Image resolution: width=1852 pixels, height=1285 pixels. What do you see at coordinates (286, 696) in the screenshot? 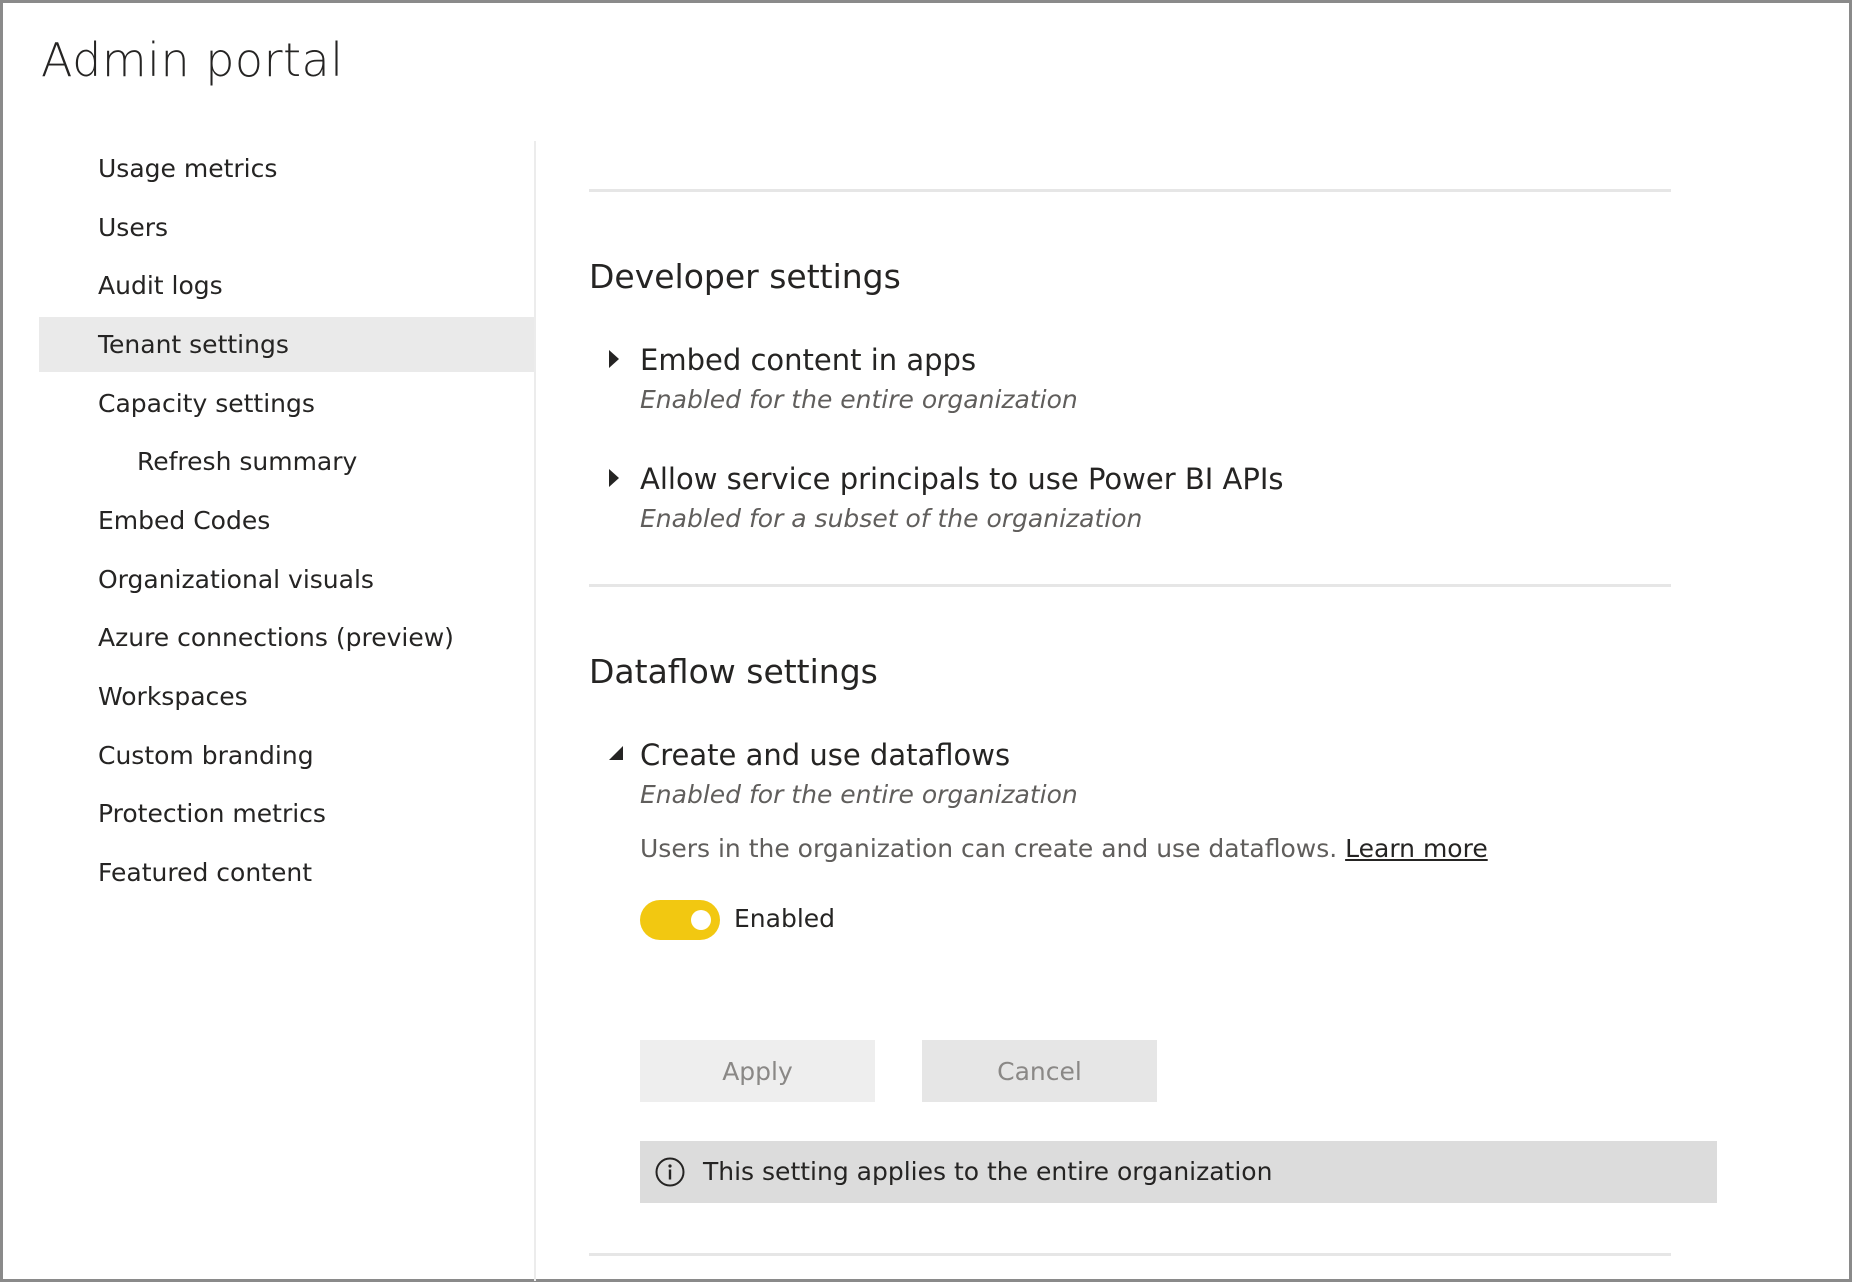
I see `sidebar-item-workspaces: Workspaces` at bounding box center [286, 696].